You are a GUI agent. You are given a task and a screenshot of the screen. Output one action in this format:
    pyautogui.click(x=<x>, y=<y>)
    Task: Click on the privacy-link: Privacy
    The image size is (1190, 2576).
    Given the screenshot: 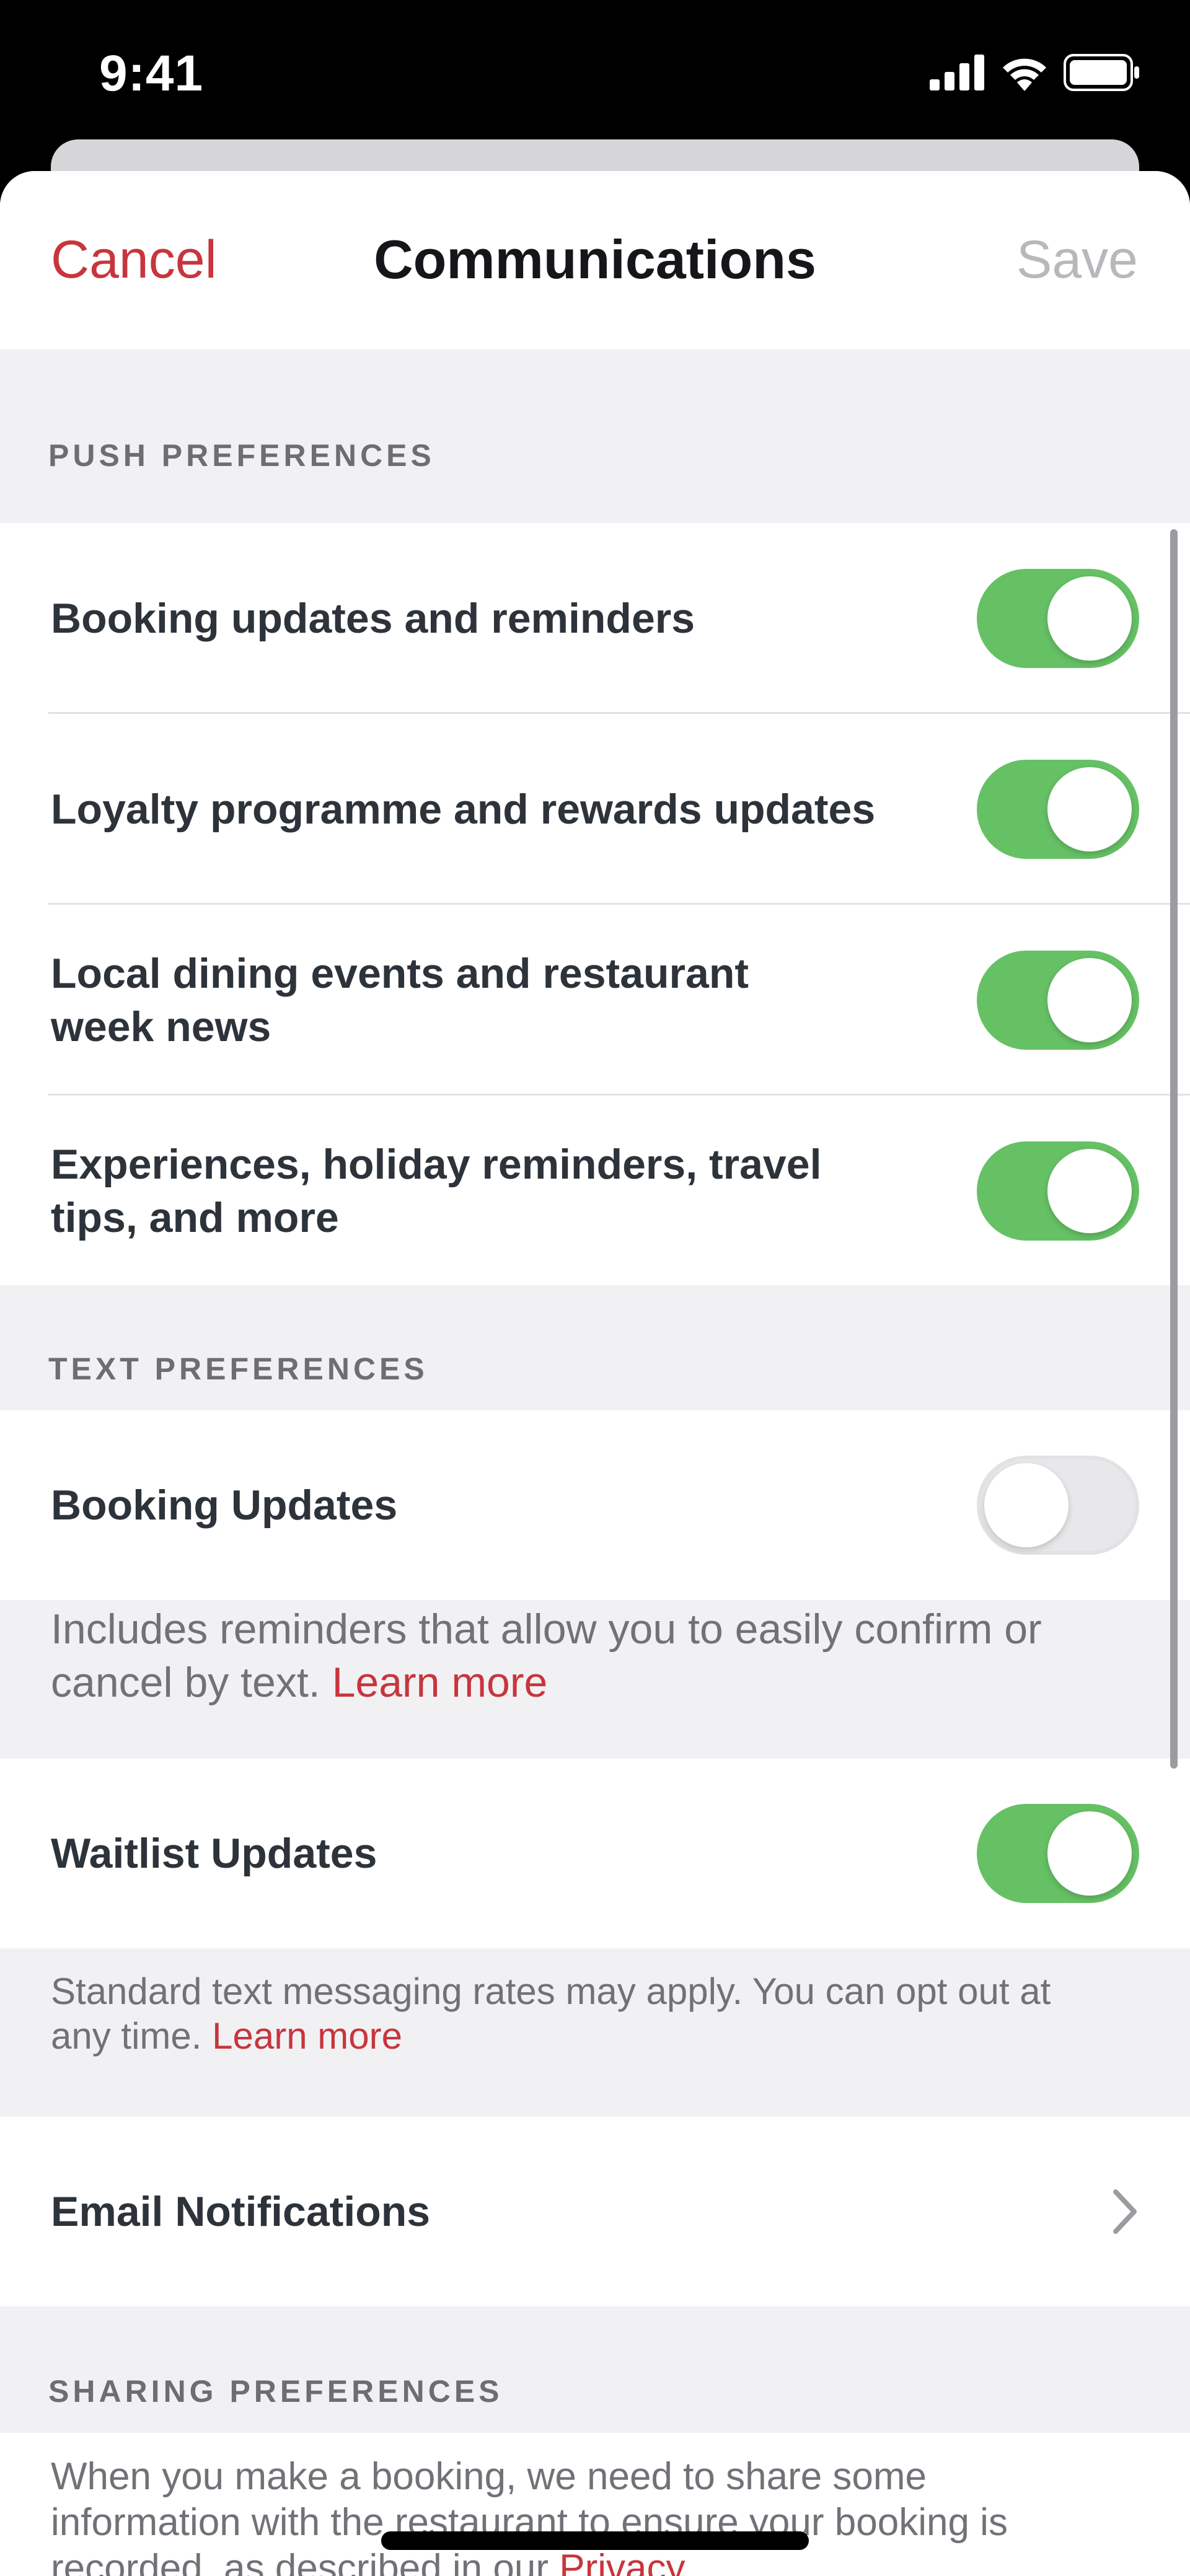 What is the action you would take?
    pyautogui.click(x=622, y=2561)
    